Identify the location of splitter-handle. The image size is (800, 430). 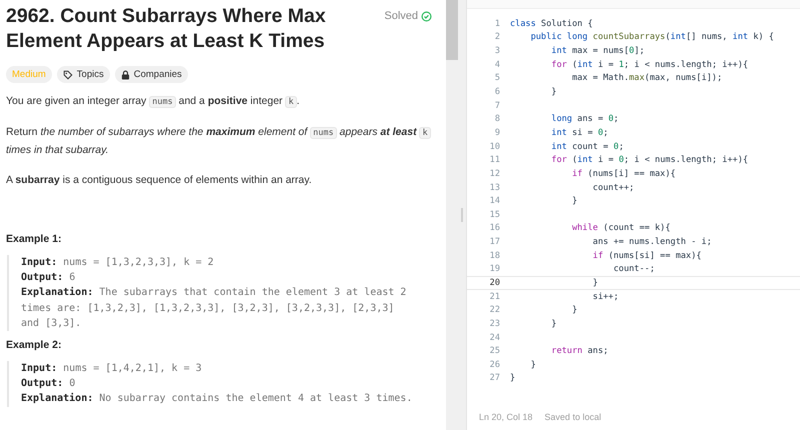
(462, 215).